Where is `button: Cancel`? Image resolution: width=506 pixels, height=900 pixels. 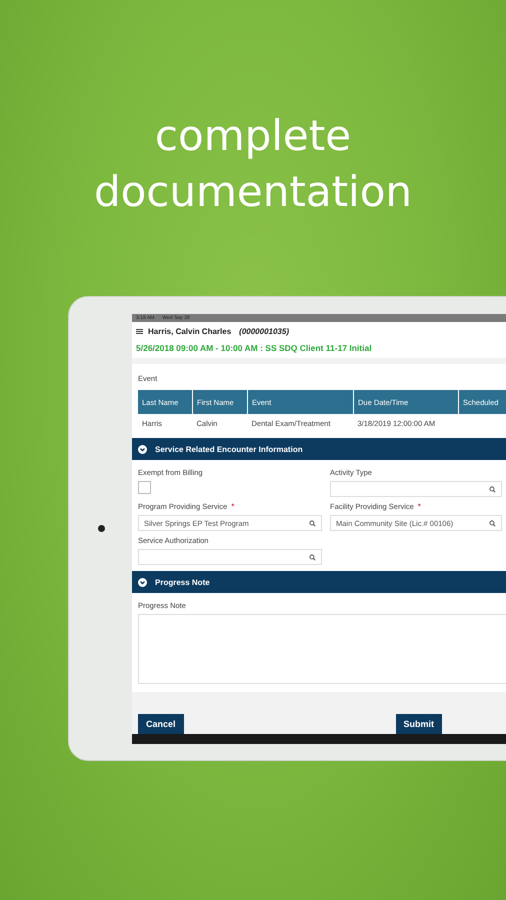
button: Cancel is located at coordinates (161, 724).